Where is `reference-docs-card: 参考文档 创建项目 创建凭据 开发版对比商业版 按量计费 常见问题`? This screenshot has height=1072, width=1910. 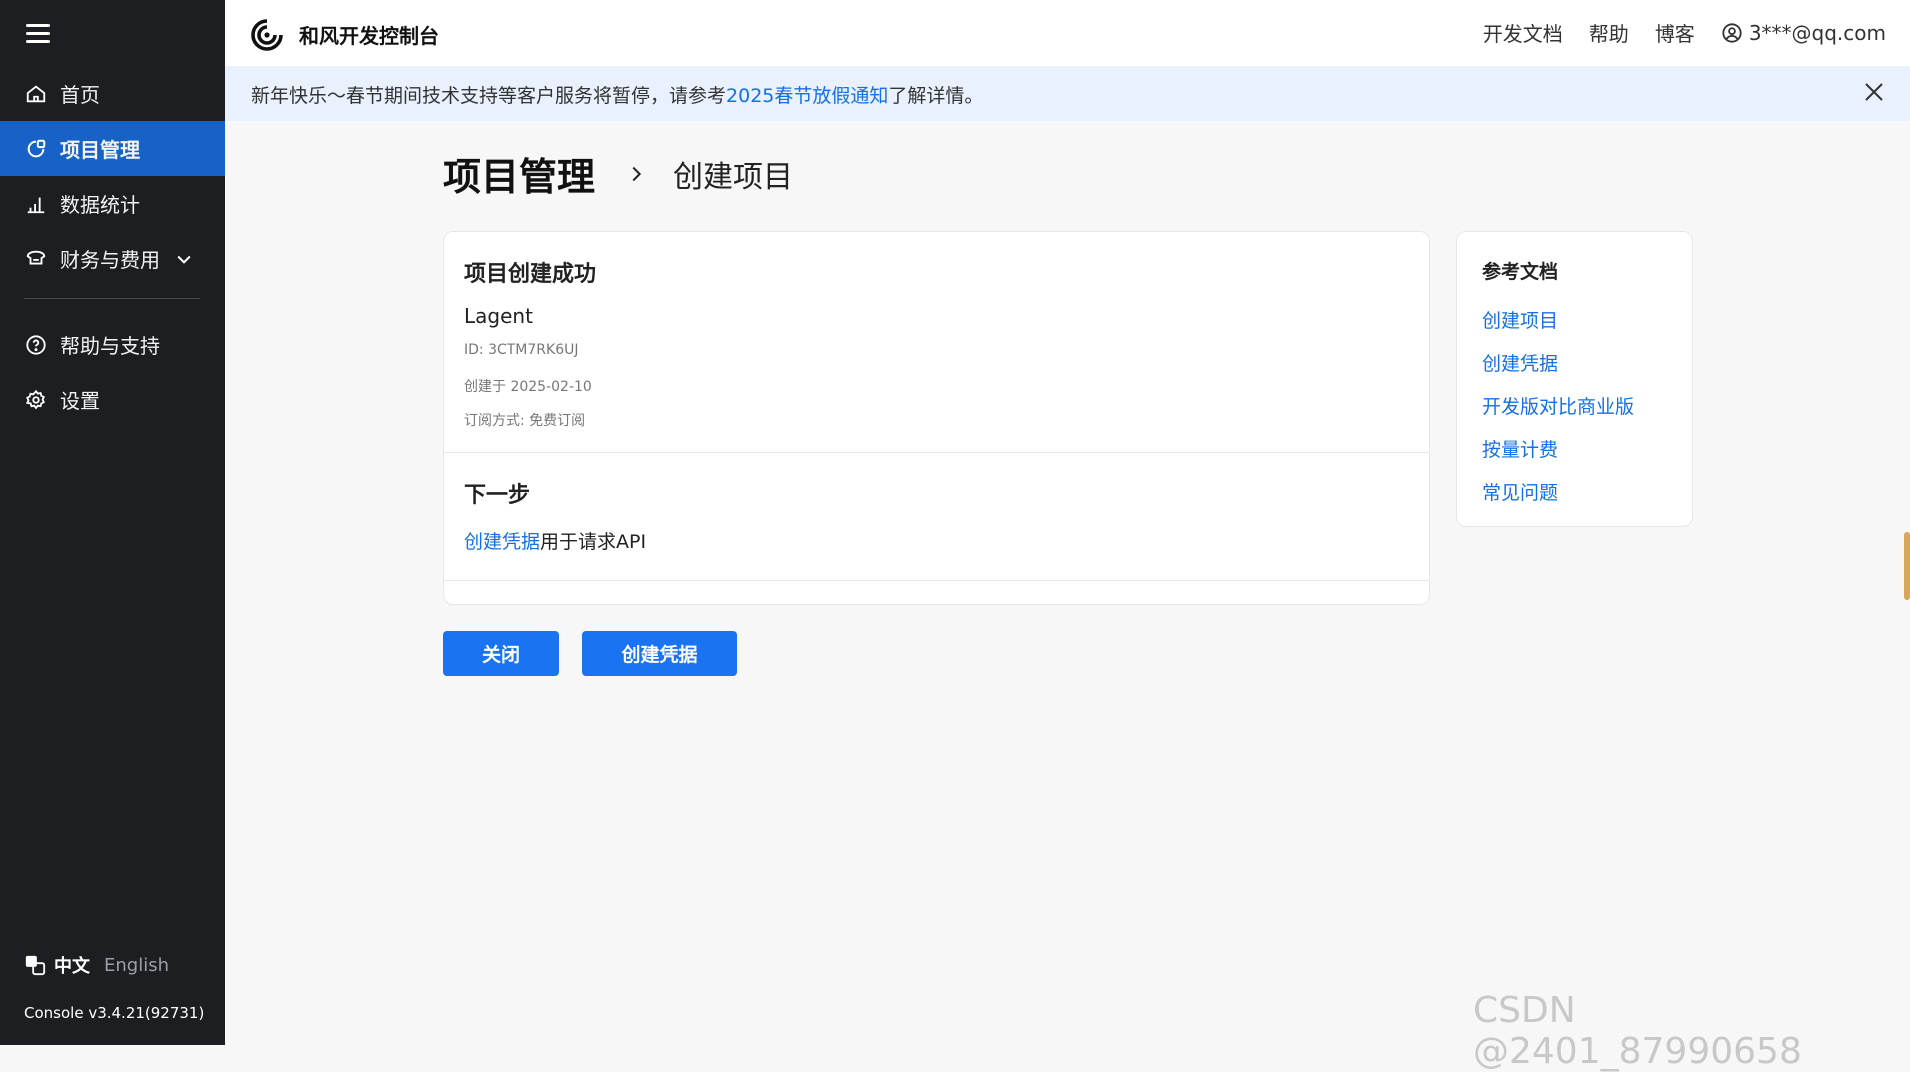
reference-docs-card: 参考文档 创建项目 创建凭据 开发版对比商业版 按量计费 常见问题 is located at coordinates (1574, 379).